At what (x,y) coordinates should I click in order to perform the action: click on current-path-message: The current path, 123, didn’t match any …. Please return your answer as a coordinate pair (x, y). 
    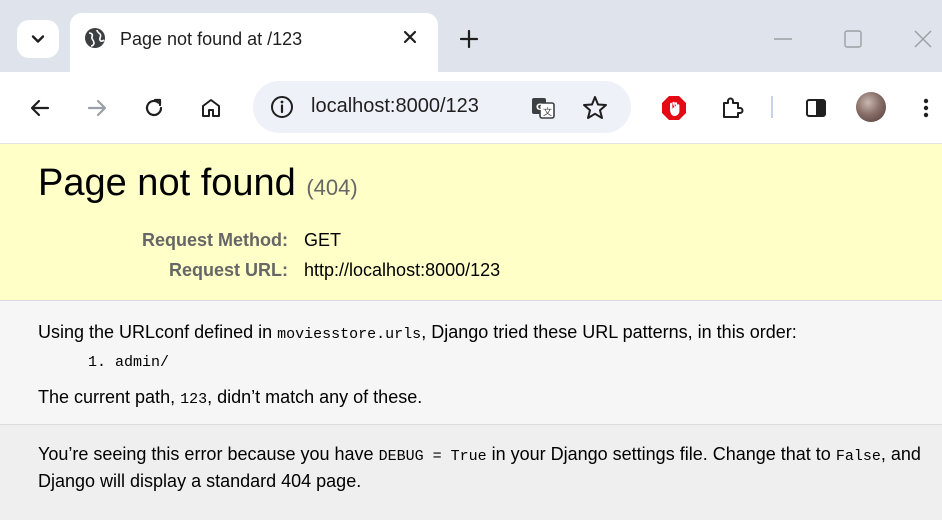
    Looking at the image, I should click on (230, 398).